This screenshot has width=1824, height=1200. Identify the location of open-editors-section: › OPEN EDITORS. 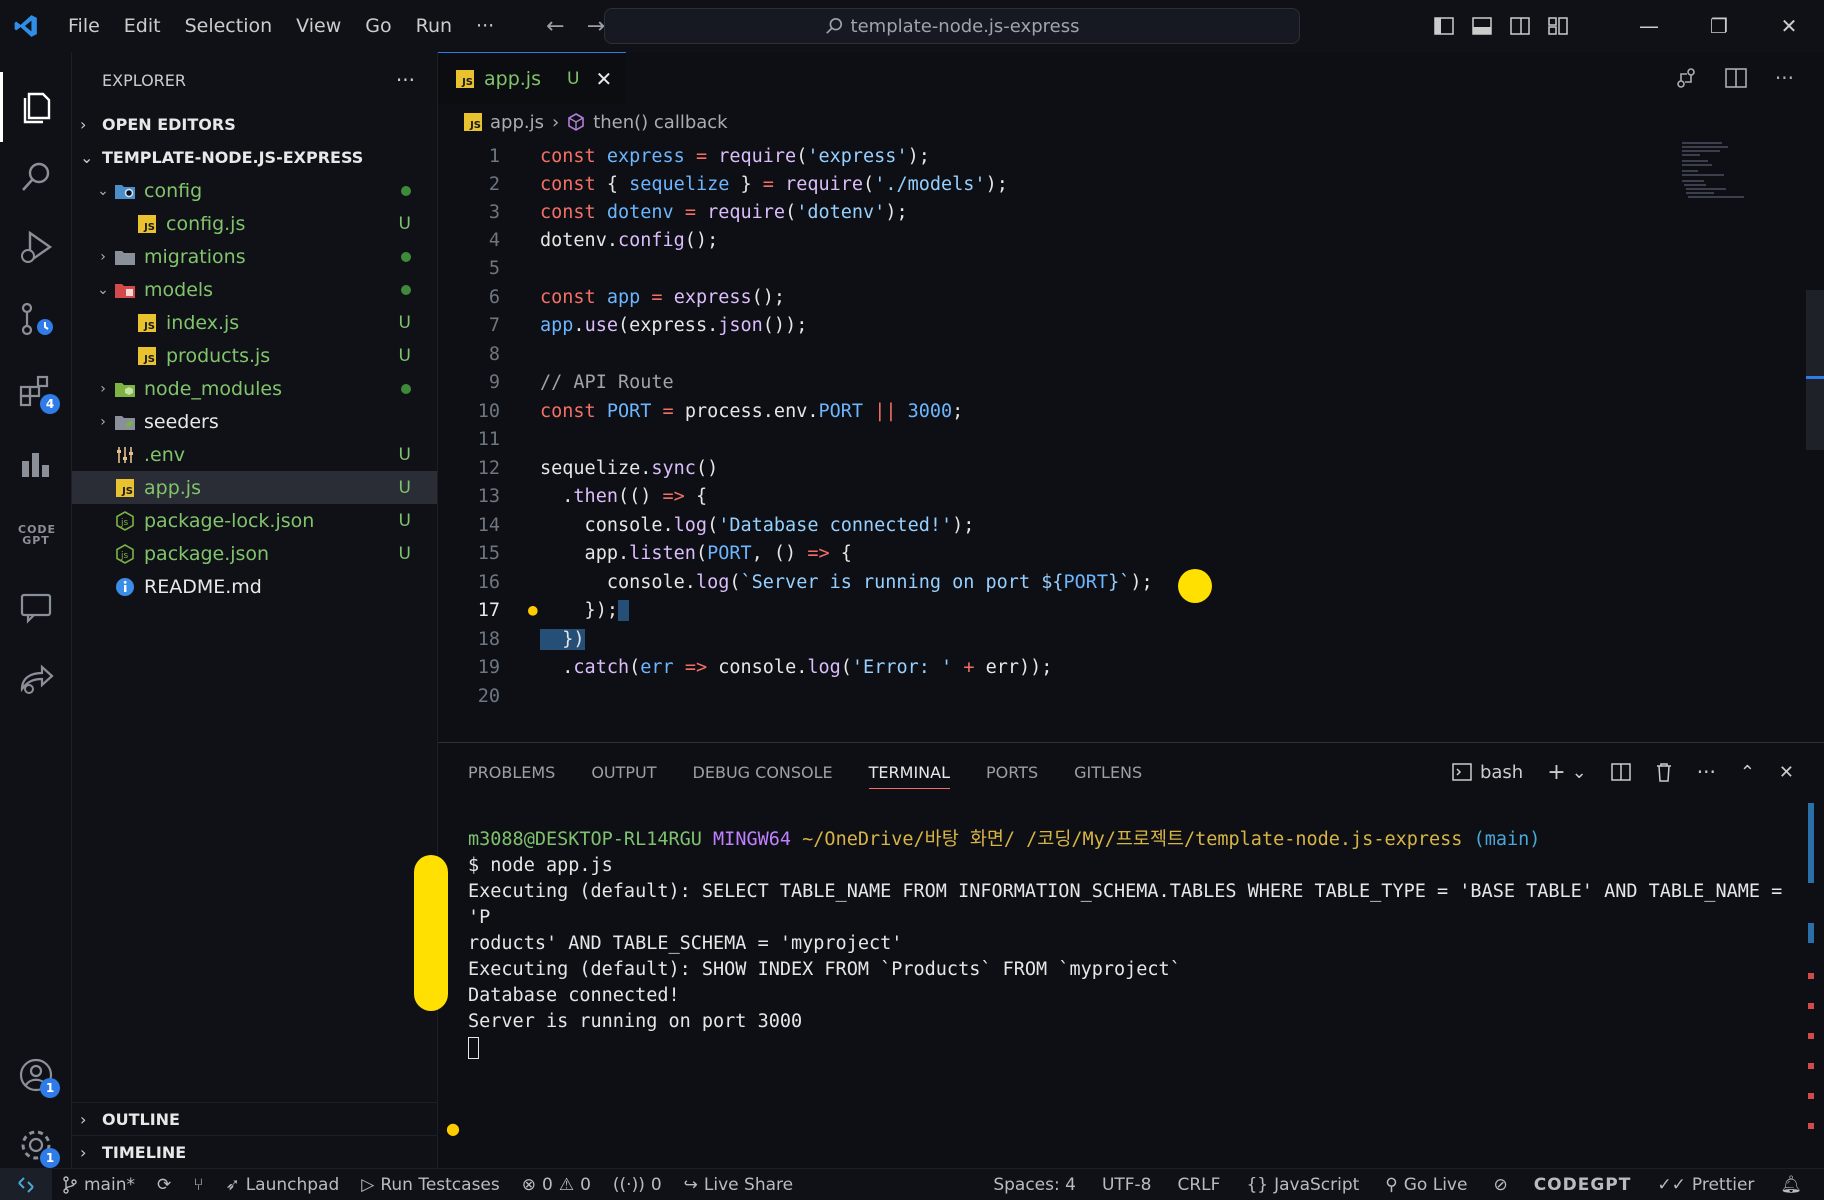
(254, 124).